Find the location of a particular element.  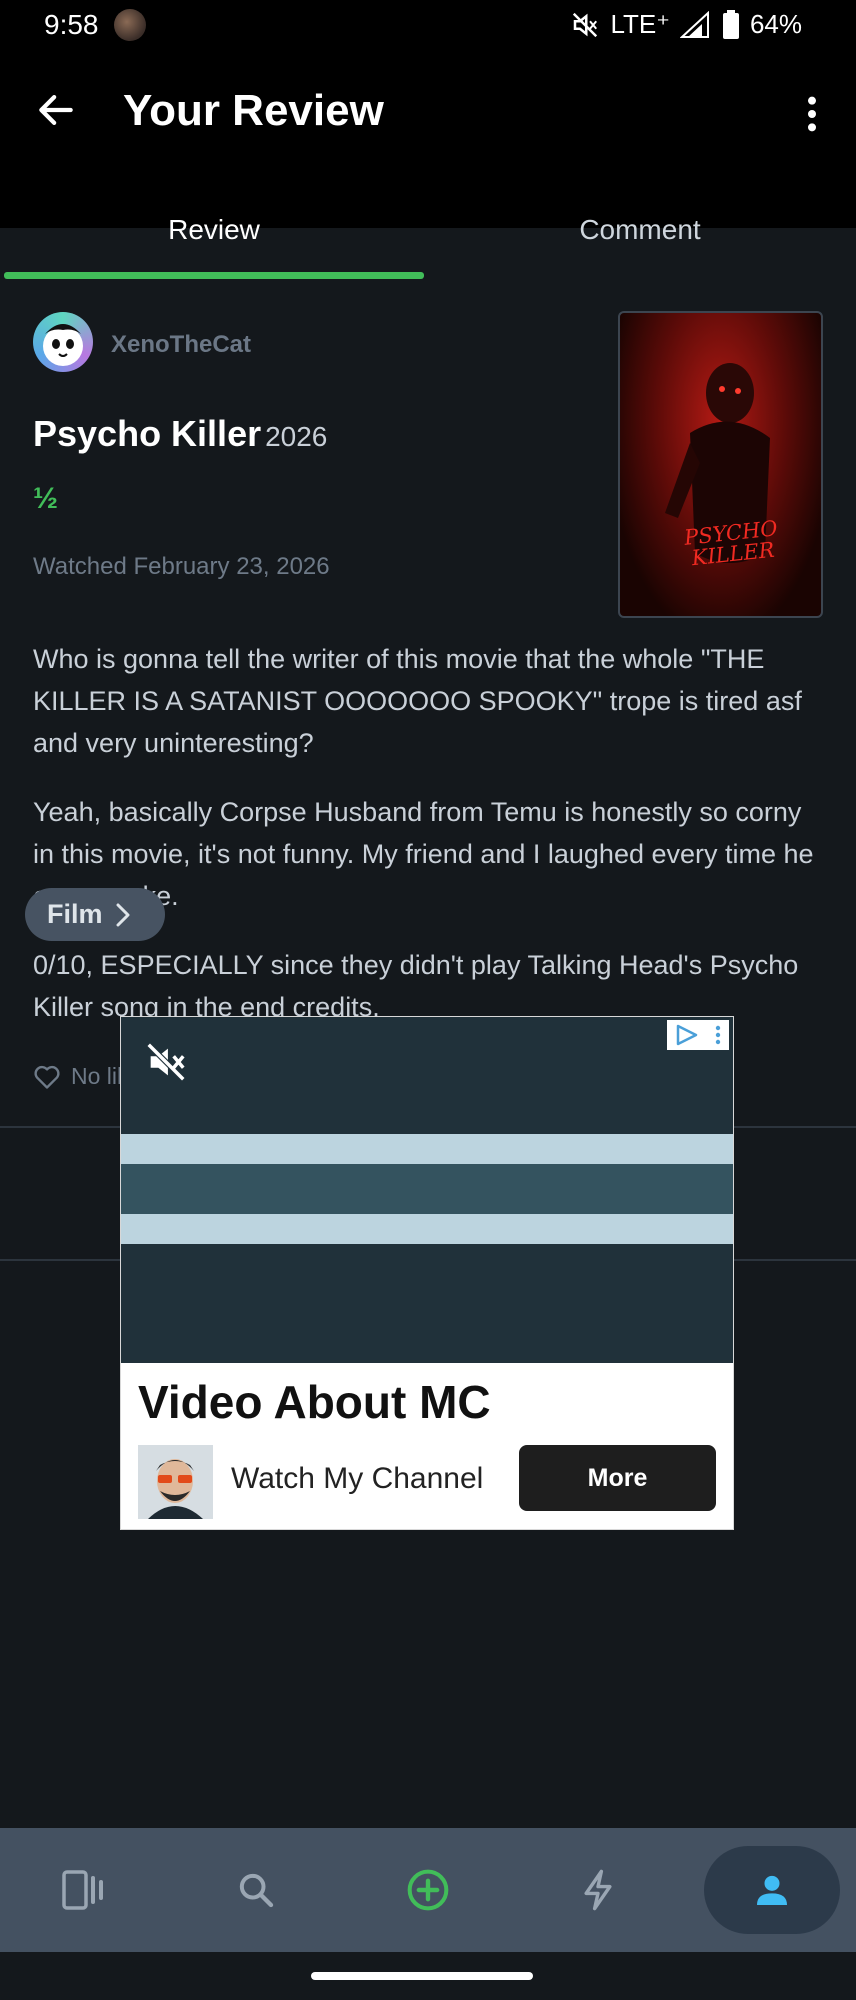

page-title: Your Review is located at coordinates (253, 110).